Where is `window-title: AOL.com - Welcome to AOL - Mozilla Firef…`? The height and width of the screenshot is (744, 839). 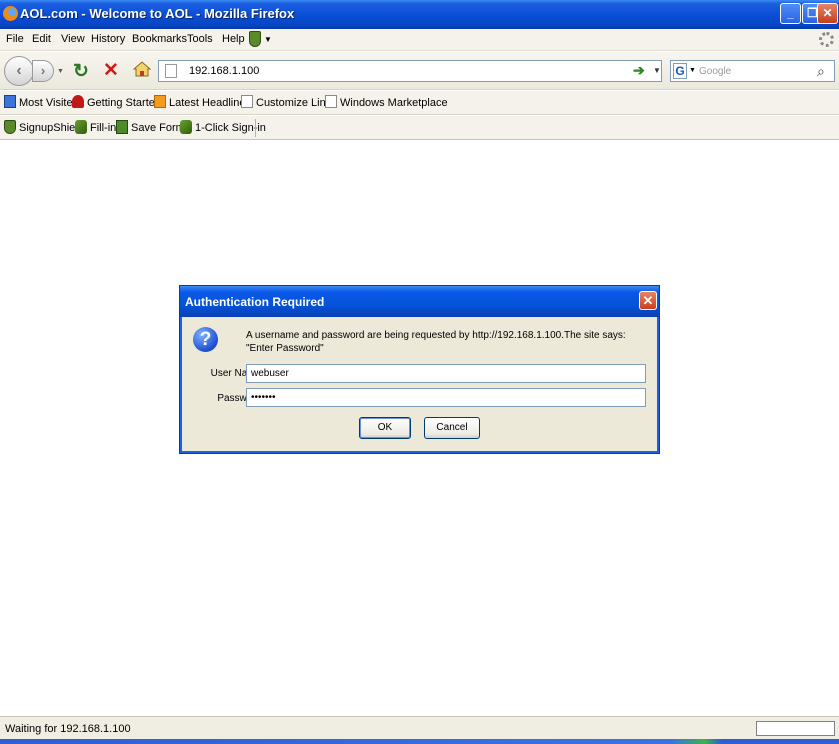 window-title: AOL.com - Welcome to AOL - Mozilla Firef… is located at coordinates (157, 13).